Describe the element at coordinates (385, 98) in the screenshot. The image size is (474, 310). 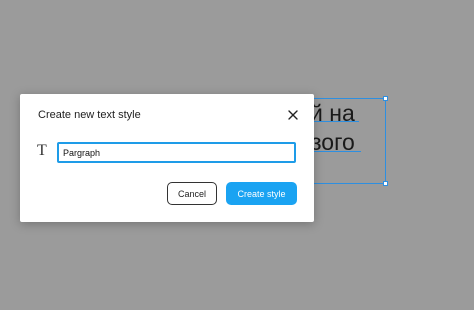
I see `resize-handle-top-right` at that location.